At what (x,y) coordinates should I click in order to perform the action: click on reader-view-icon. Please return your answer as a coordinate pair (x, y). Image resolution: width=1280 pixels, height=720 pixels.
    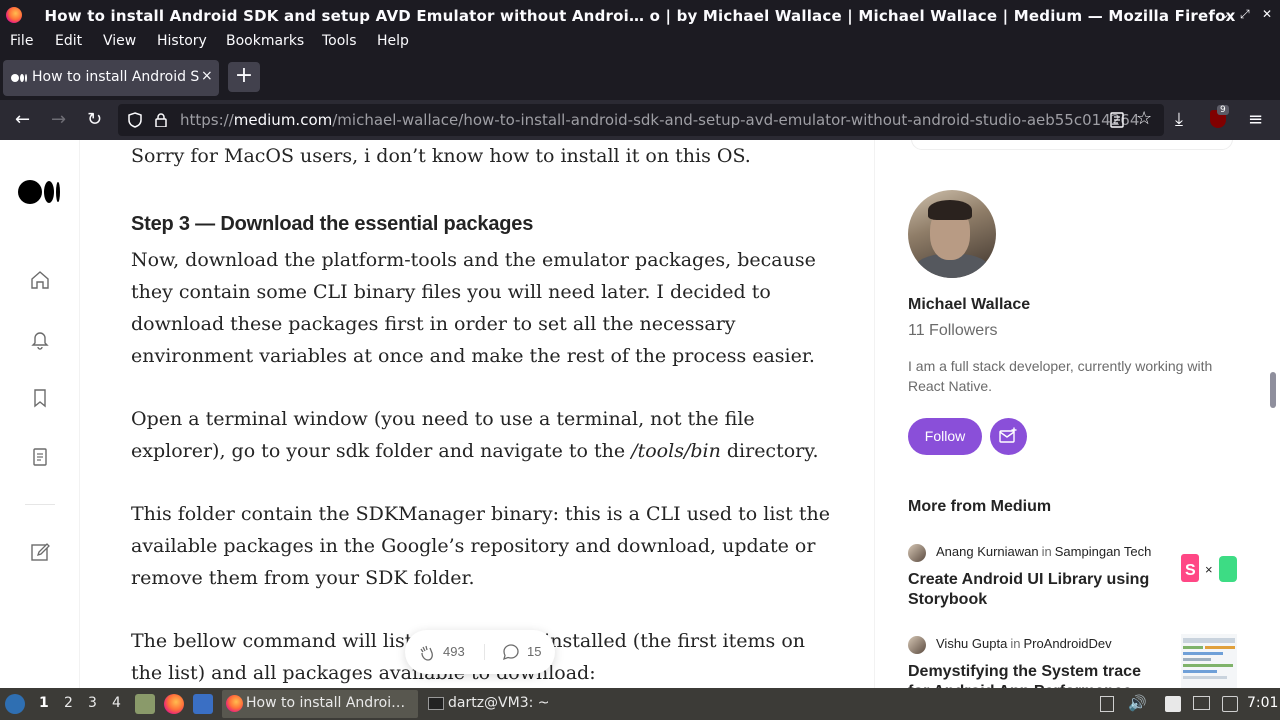
    Looking at the image, I should click on (1117, 120).